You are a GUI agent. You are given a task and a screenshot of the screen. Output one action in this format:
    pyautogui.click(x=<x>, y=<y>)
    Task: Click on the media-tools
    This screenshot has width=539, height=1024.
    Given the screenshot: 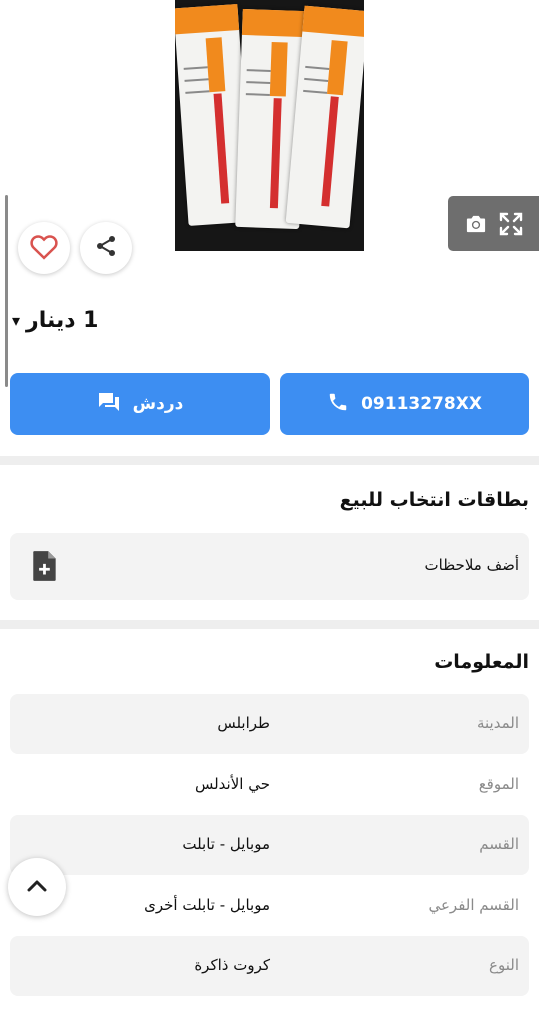 What is the action you would take?
    pyautogui.click(x=493, y=223)
    